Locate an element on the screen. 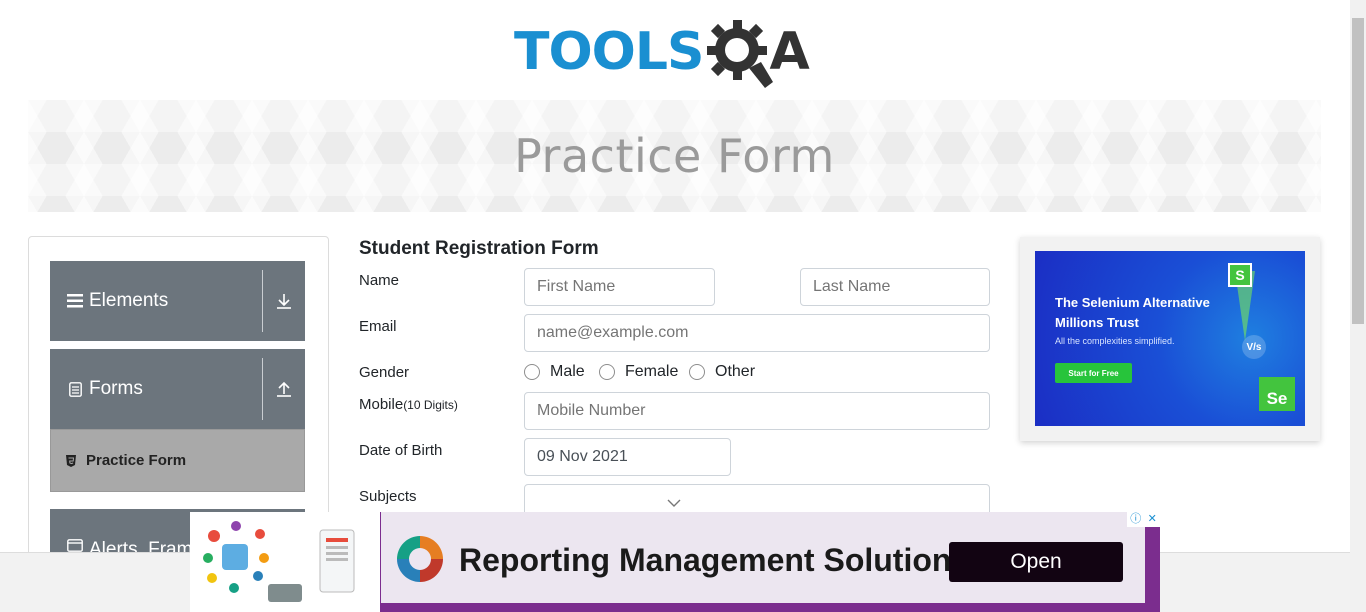 The width and height of the screenshot is (1366, 612). html5-shield-icon is located at coordinates (72, 461).